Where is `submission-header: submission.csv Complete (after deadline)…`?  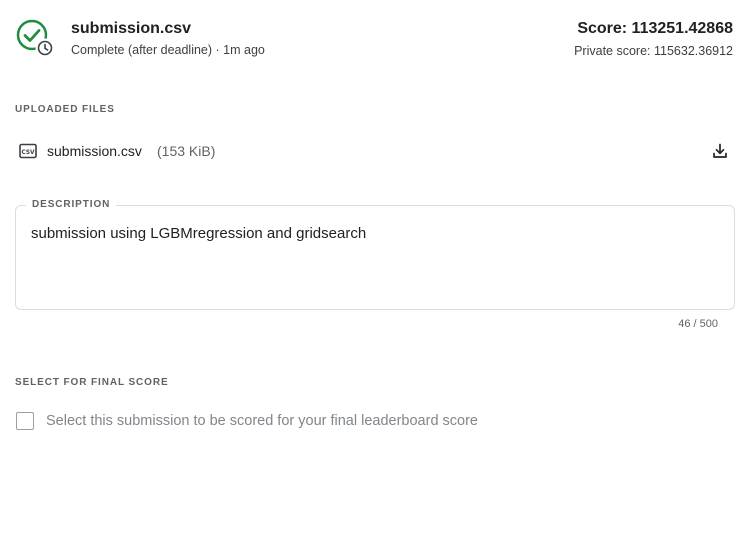 submission-header: submission.csv Complete (after deadline)… is located at coordinates (375, 39).